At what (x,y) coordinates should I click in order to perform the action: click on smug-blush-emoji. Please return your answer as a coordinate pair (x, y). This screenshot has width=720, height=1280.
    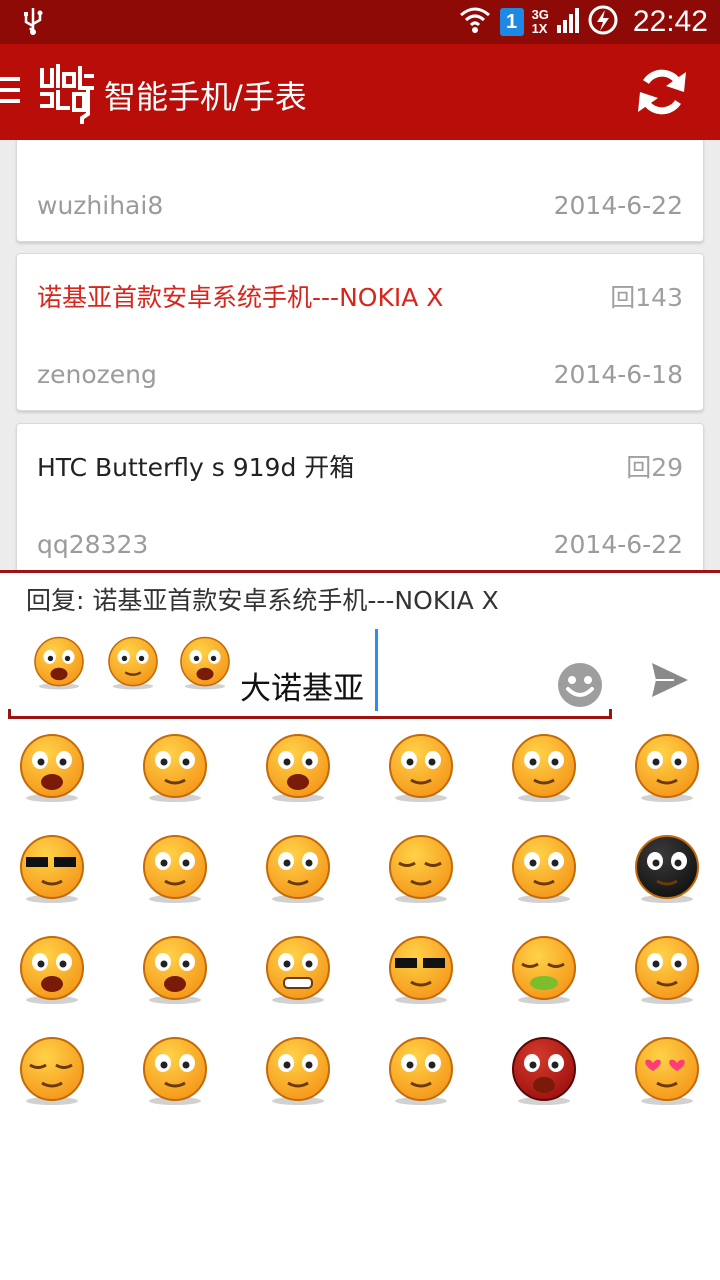
    Looking at the image, I should click on (544, 764).